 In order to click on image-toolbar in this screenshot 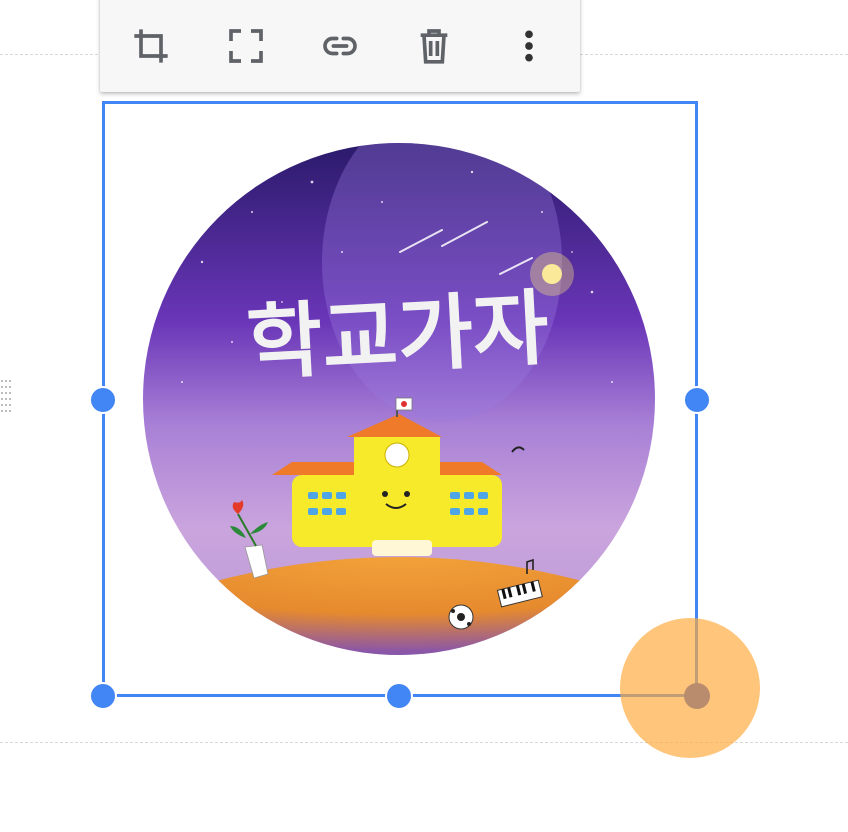, I will do `click(340, 46)`.